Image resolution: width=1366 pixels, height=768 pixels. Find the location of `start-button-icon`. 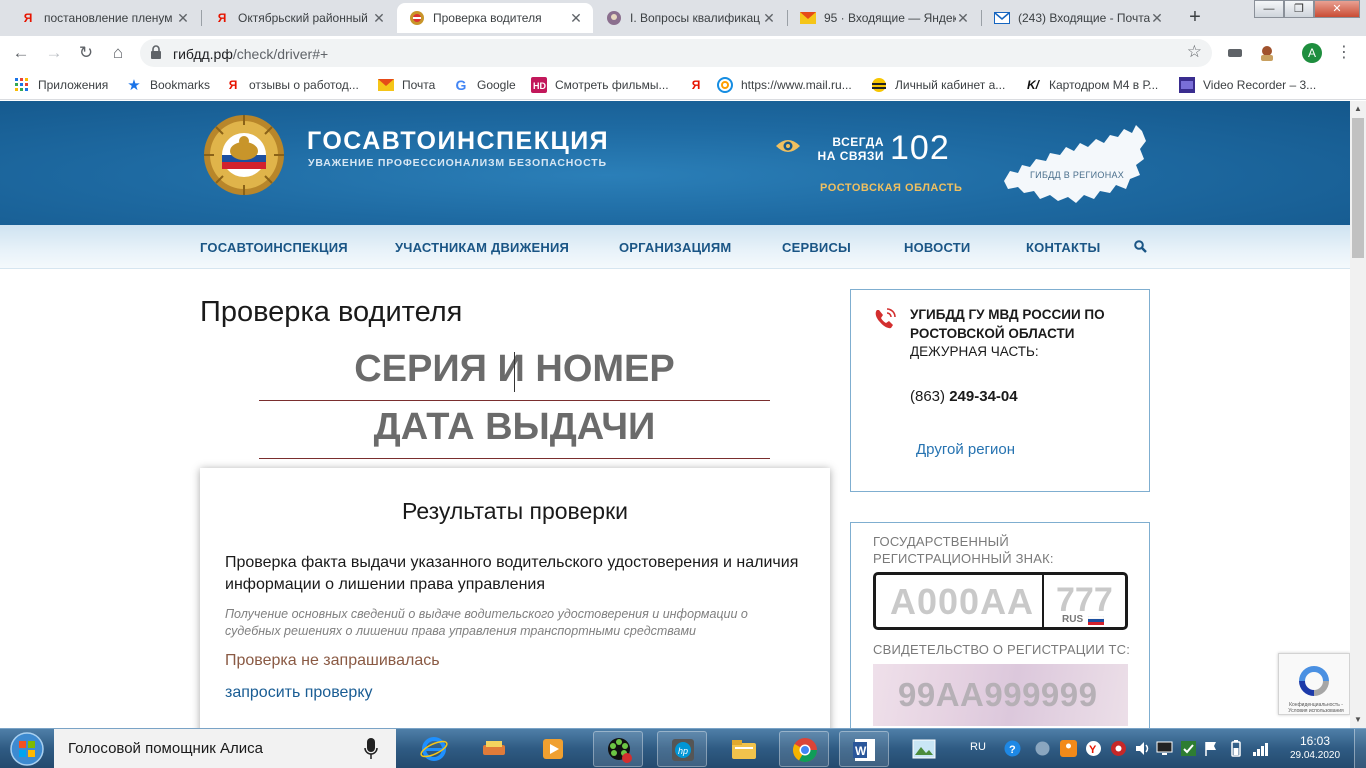

start-button-icon is located at coordinates (27, 749).